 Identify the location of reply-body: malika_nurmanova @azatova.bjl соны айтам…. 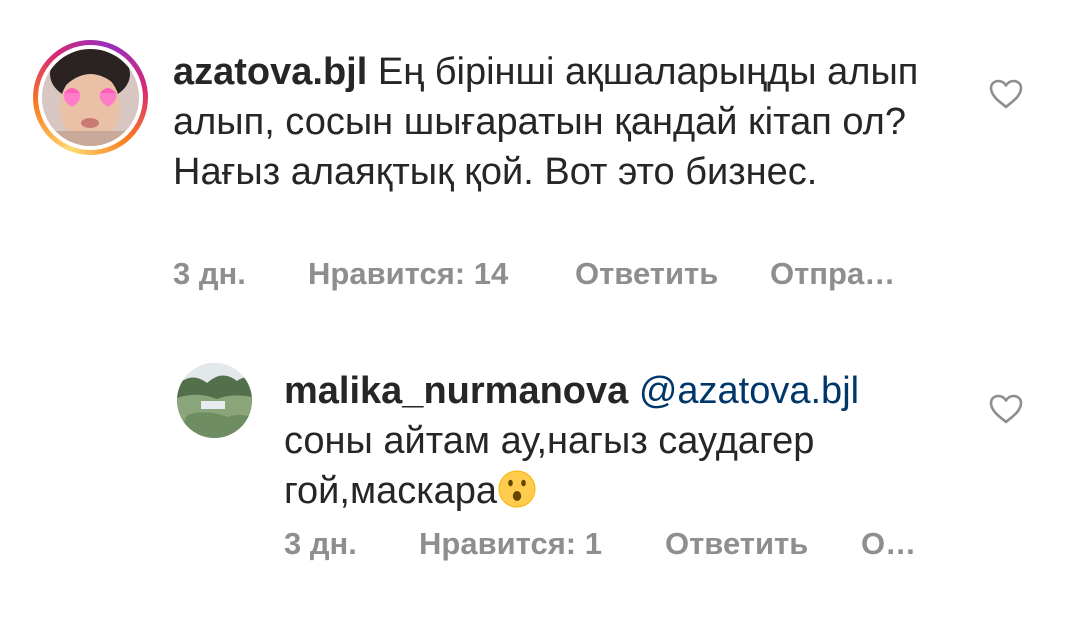
(604, 441).